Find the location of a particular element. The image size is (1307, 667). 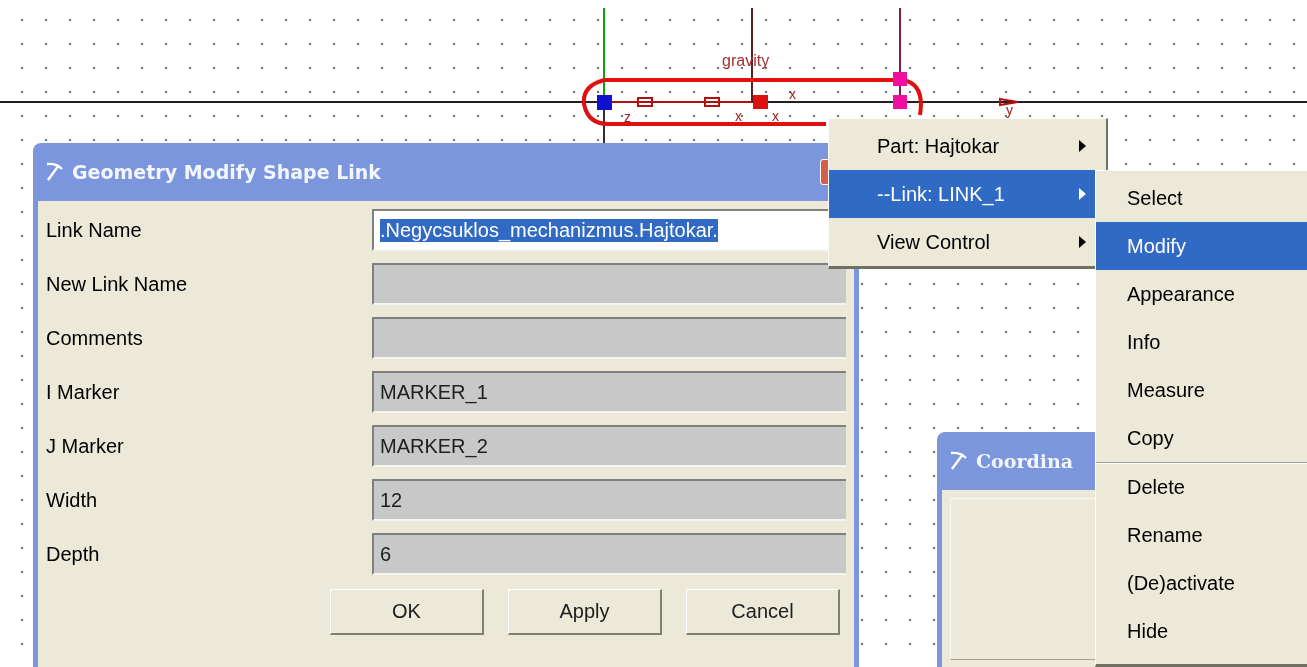

dialog-button: OK is located at coordinates (407, 612).